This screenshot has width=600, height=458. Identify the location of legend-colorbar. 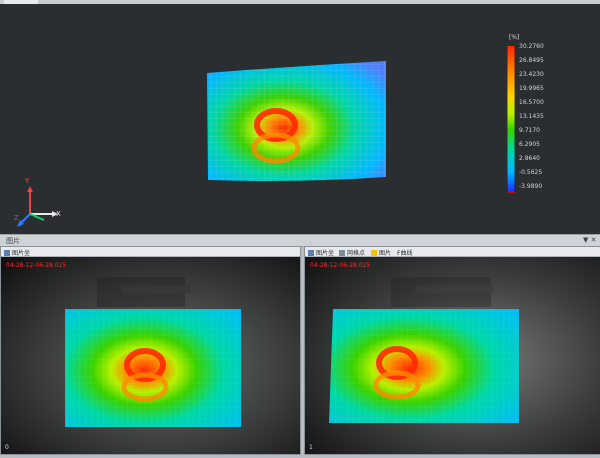
(511, 119).